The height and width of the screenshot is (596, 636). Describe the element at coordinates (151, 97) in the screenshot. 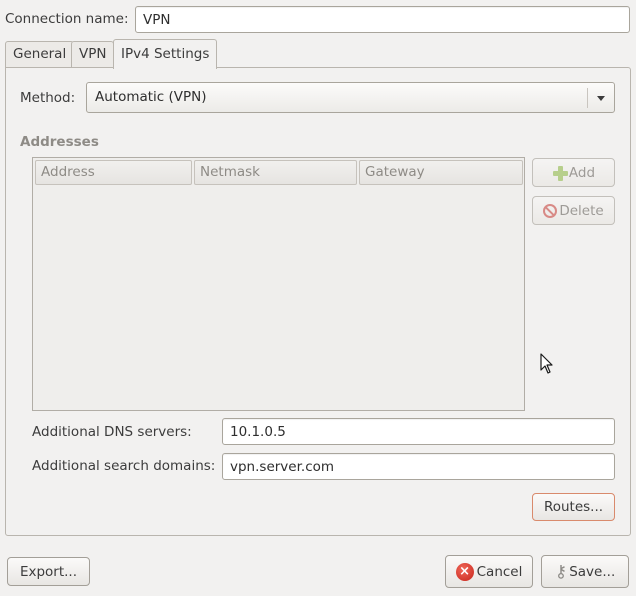

I see `method-select-value: Automatic (VPN)` at that location.